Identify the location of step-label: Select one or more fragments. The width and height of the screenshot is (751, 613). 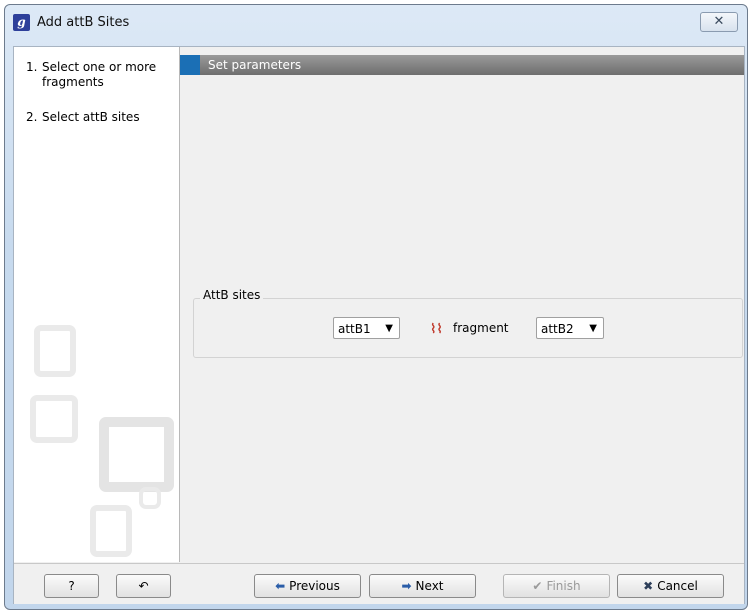
(99, 74).